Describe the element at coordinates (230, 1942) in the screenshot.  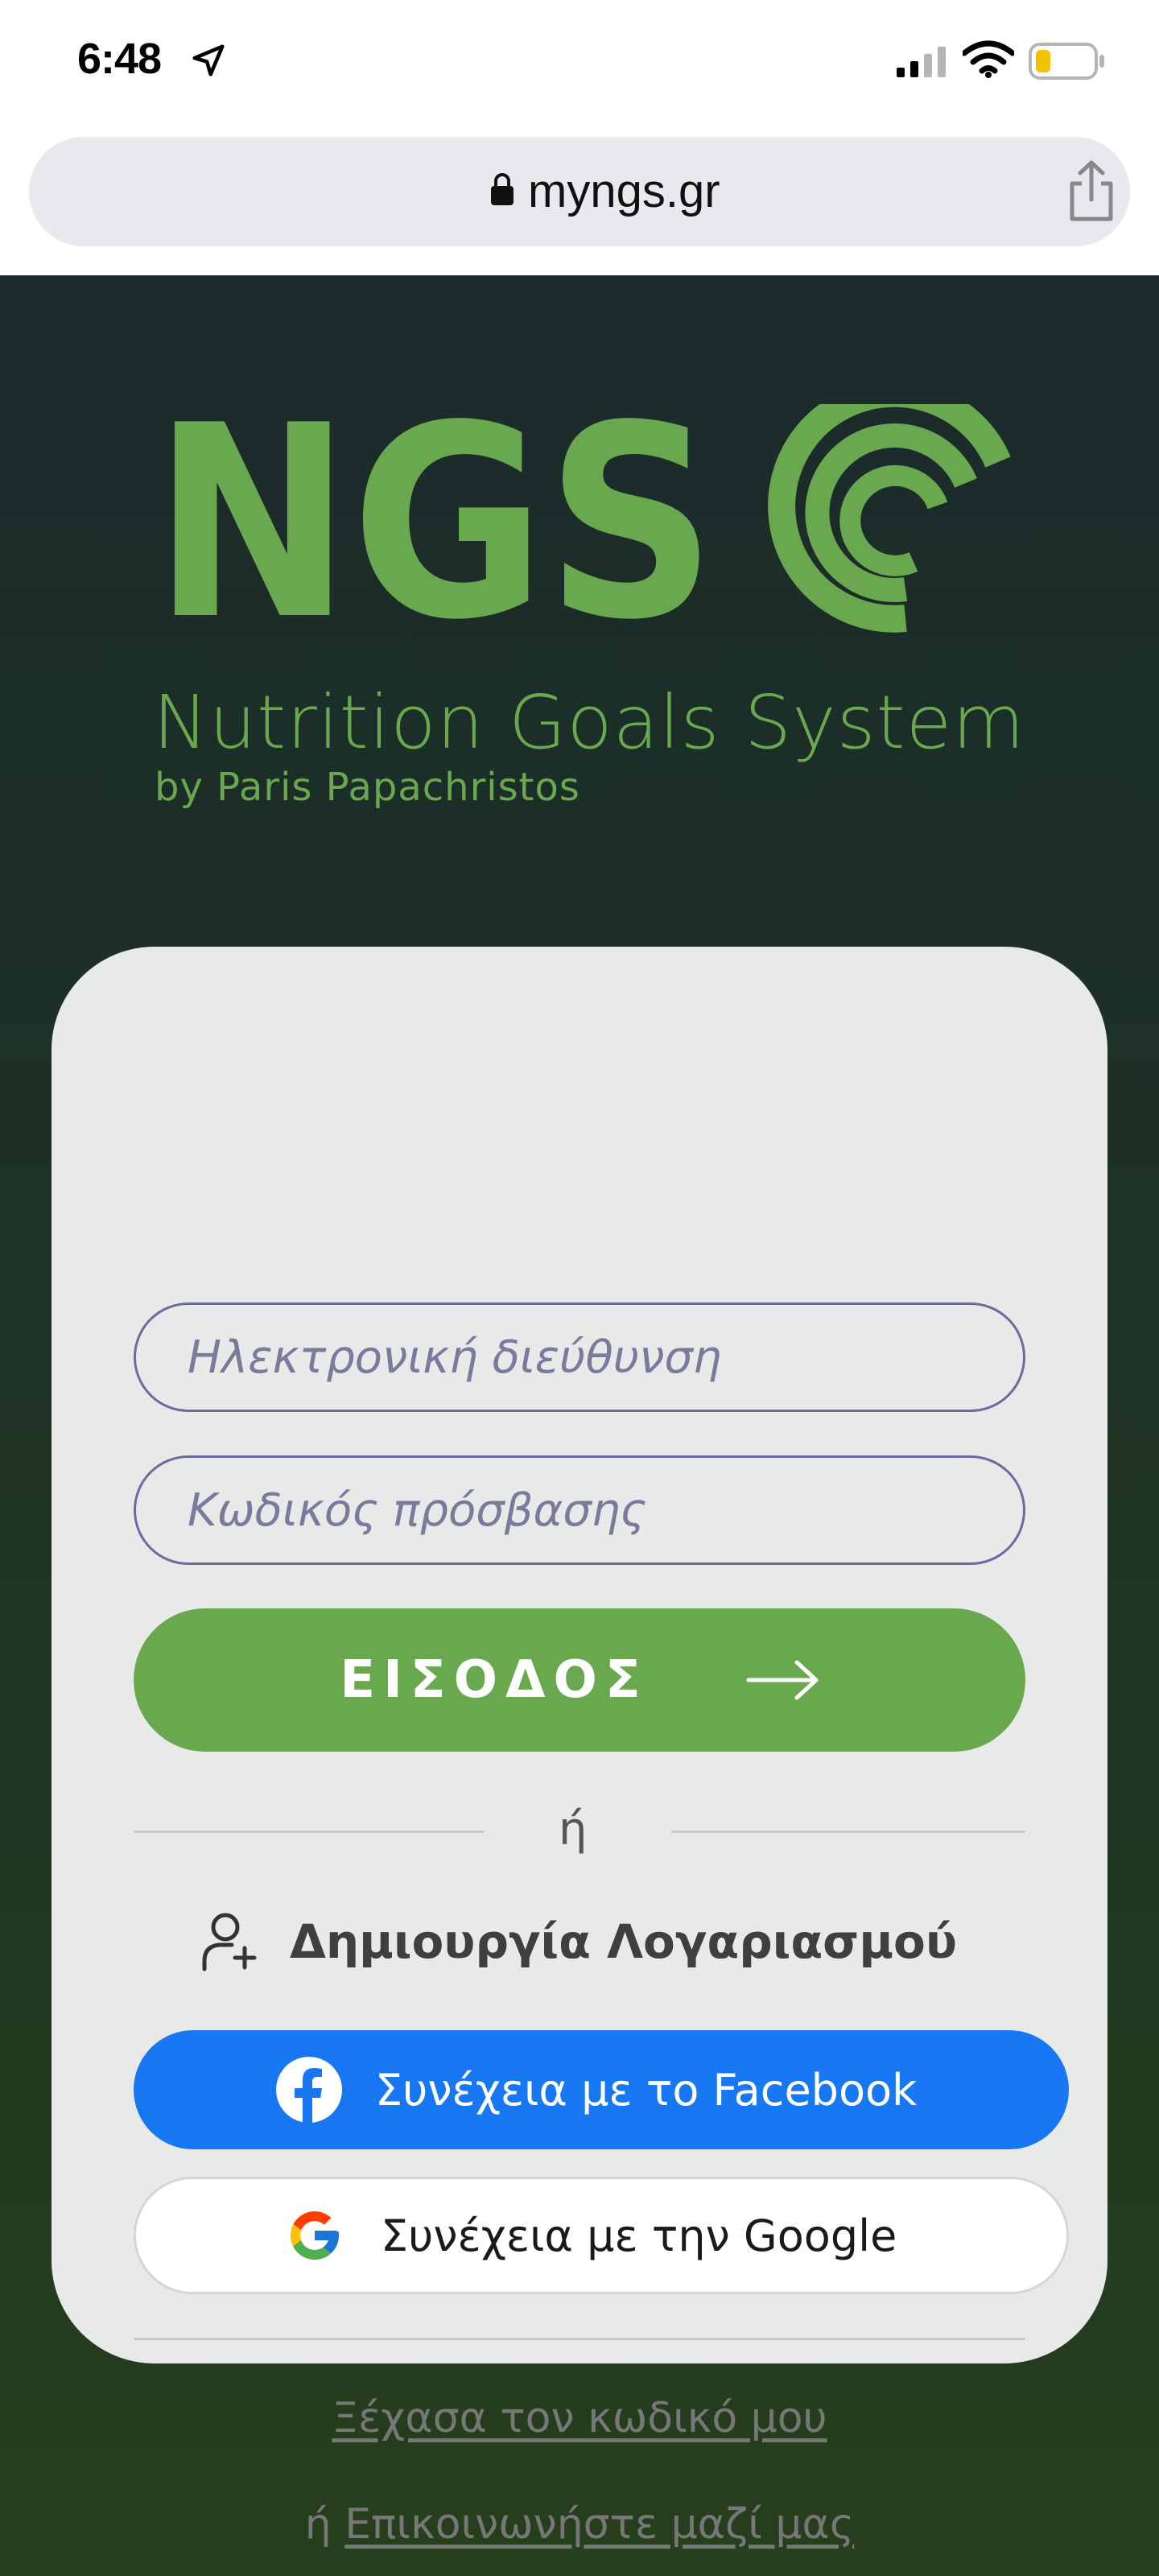
I see `user-add-icon` at that location.